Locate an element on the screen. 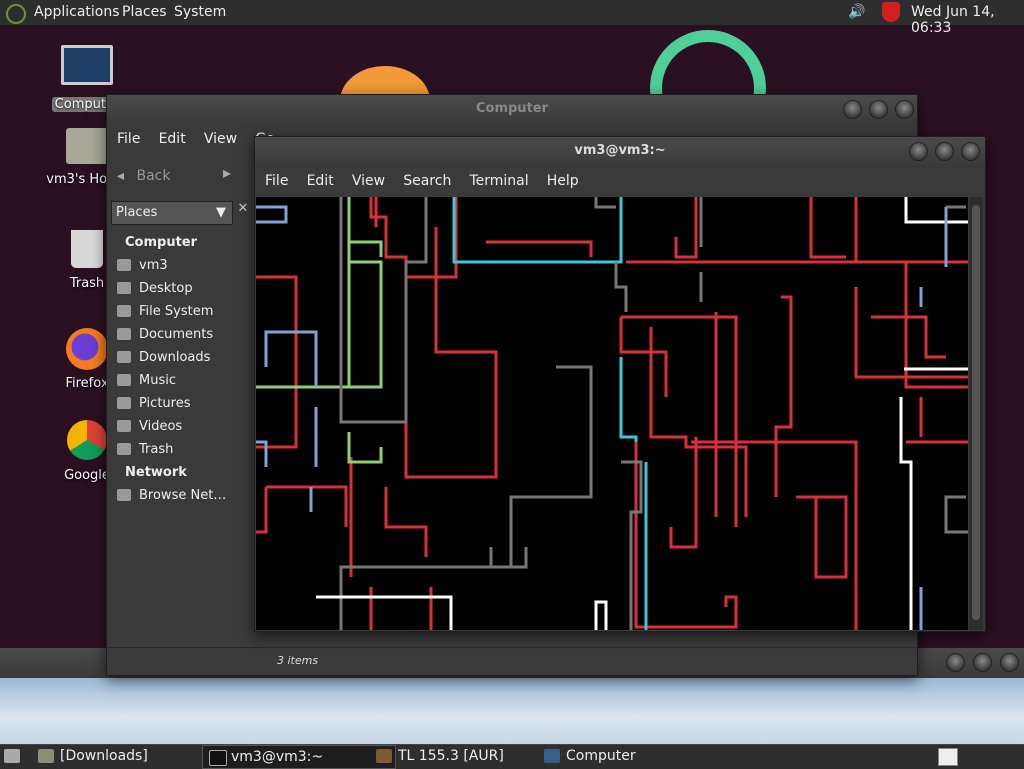 The height and width of the screenshot is (769, 1024). terminal-scrollbar is located at coordinates (976, 413).